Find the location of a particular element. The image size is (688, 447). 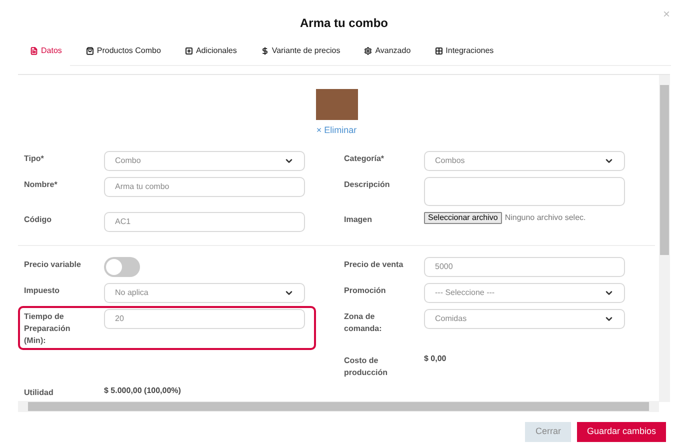

dialog-title: Arma tu combo is located at coordinates (344, 23).